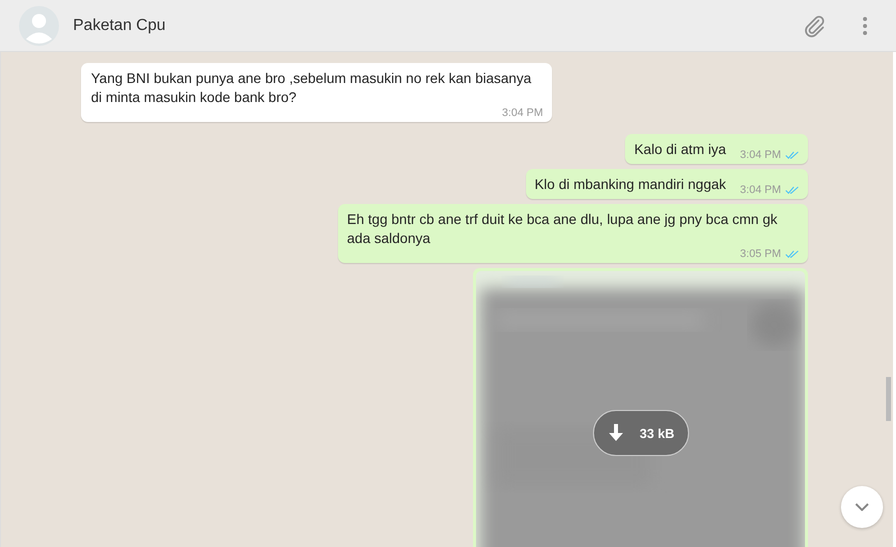 Image resolution: width=896 pixels, height=547 pixels. What do you see at coordinates (865, 26) in the screenshot?
I see `menu-icon` at bounding box center [865, 26].